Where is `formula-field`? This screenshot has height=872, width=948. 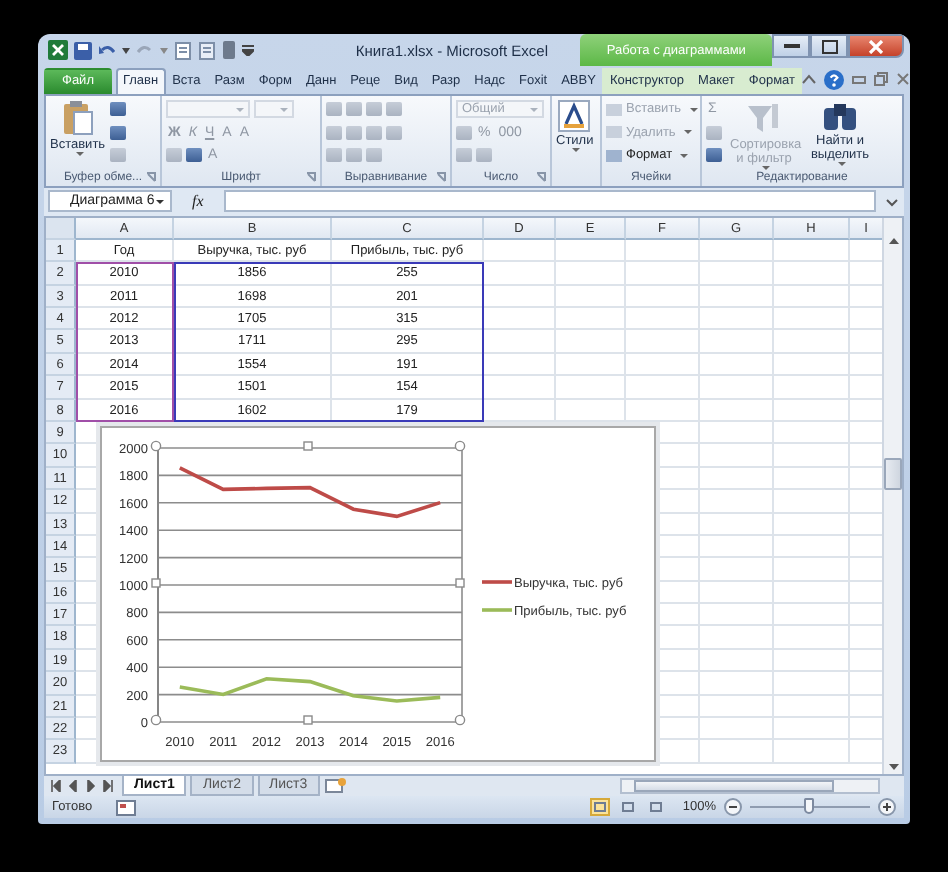
formula-field is located at coordinates (549, 201).